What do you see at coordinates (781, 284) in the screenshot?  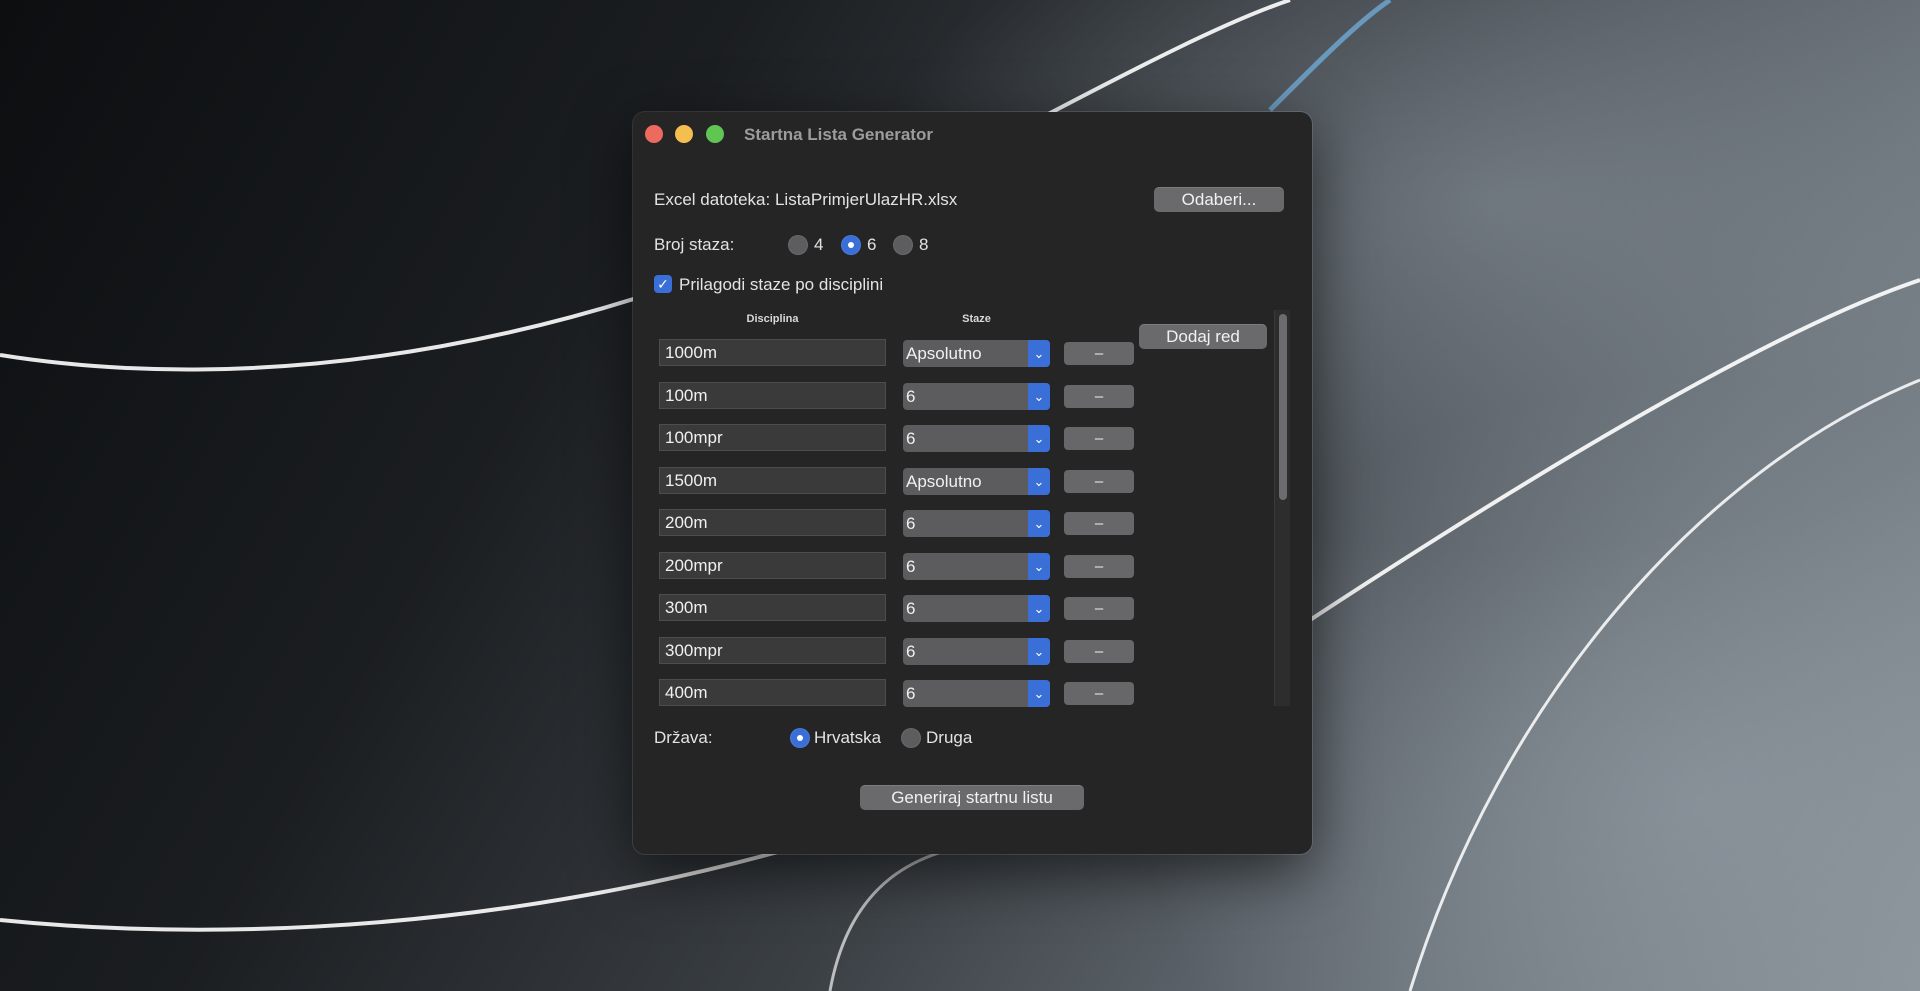 I see `adjust-lanes-label: Prilagodi staze po disciplini` at bounding box center [781, 284].